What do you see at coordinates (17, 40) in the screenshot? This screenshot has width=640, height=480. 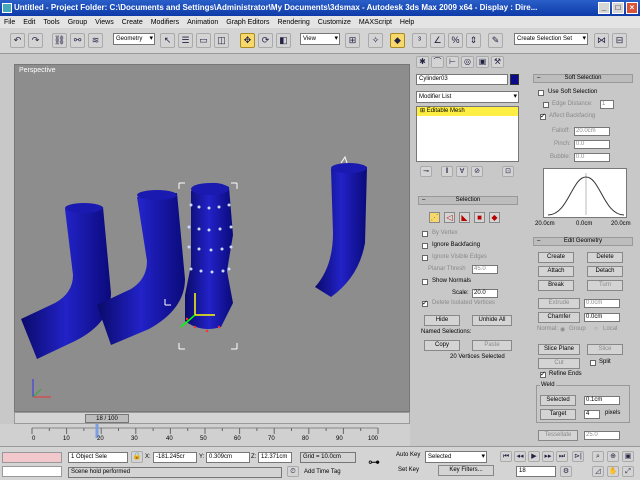 I see `undo-icon: ↶` at bounding box center [17, 40].